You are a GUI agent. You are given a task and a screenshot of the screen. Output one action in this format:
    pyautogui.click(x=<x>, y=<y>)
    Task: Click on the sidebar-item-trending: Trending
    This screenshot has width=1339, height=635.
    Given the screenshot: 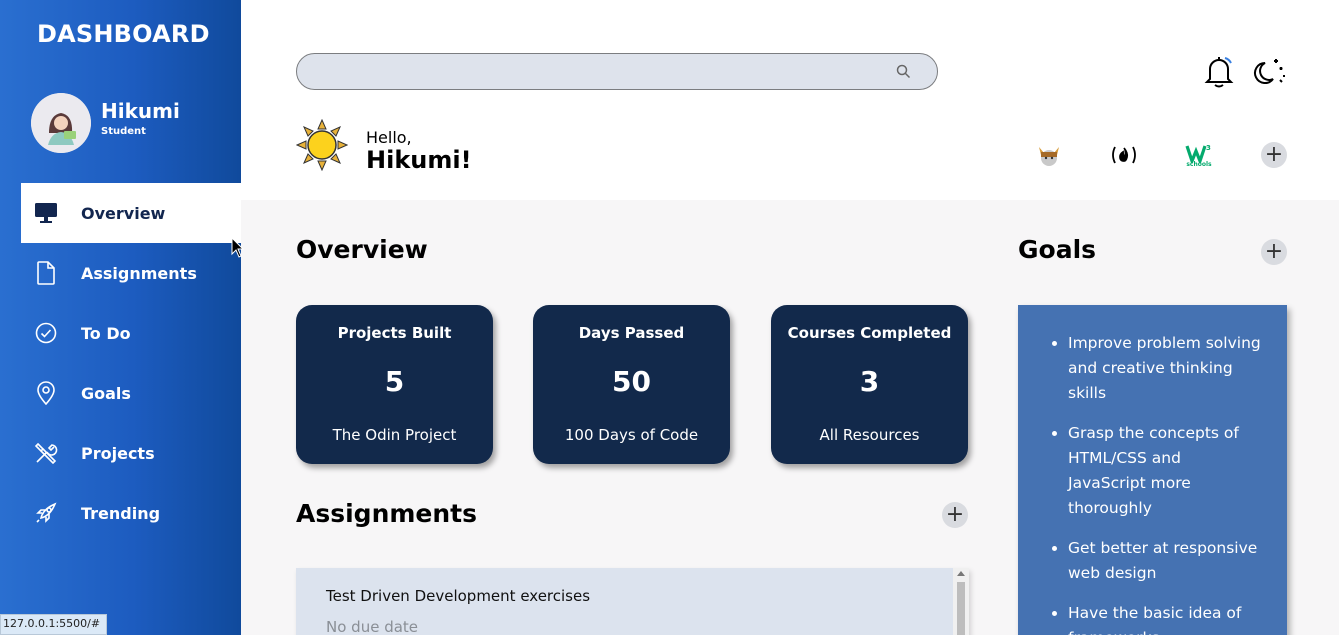 What is the action you would take?
    pyautogui.click(x=131, y=513)
    